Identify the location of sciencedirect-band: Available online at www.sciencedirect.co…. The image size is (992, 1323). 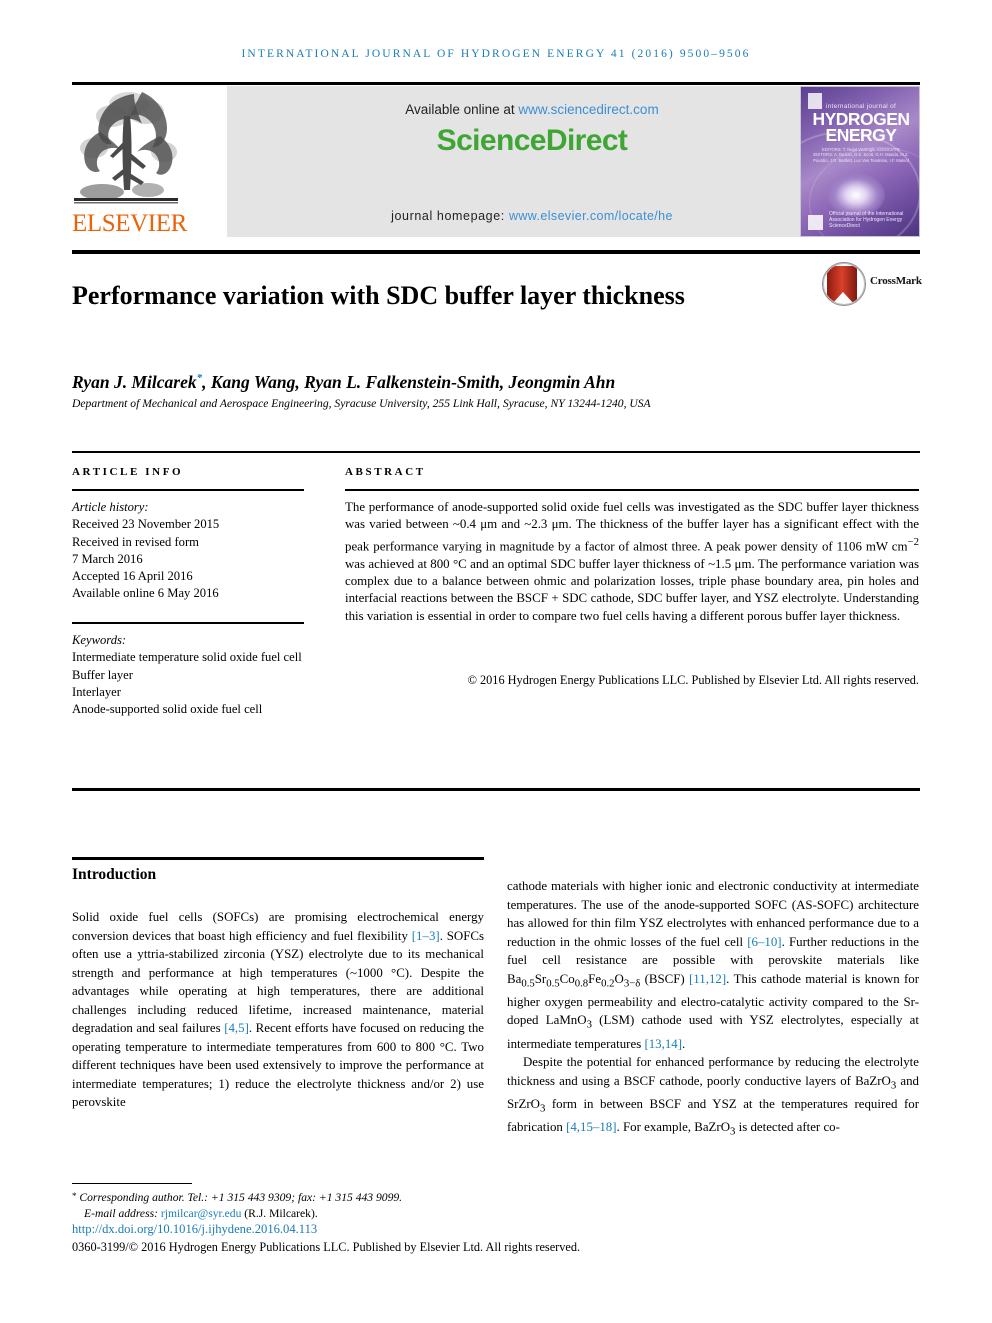
(532, 161).